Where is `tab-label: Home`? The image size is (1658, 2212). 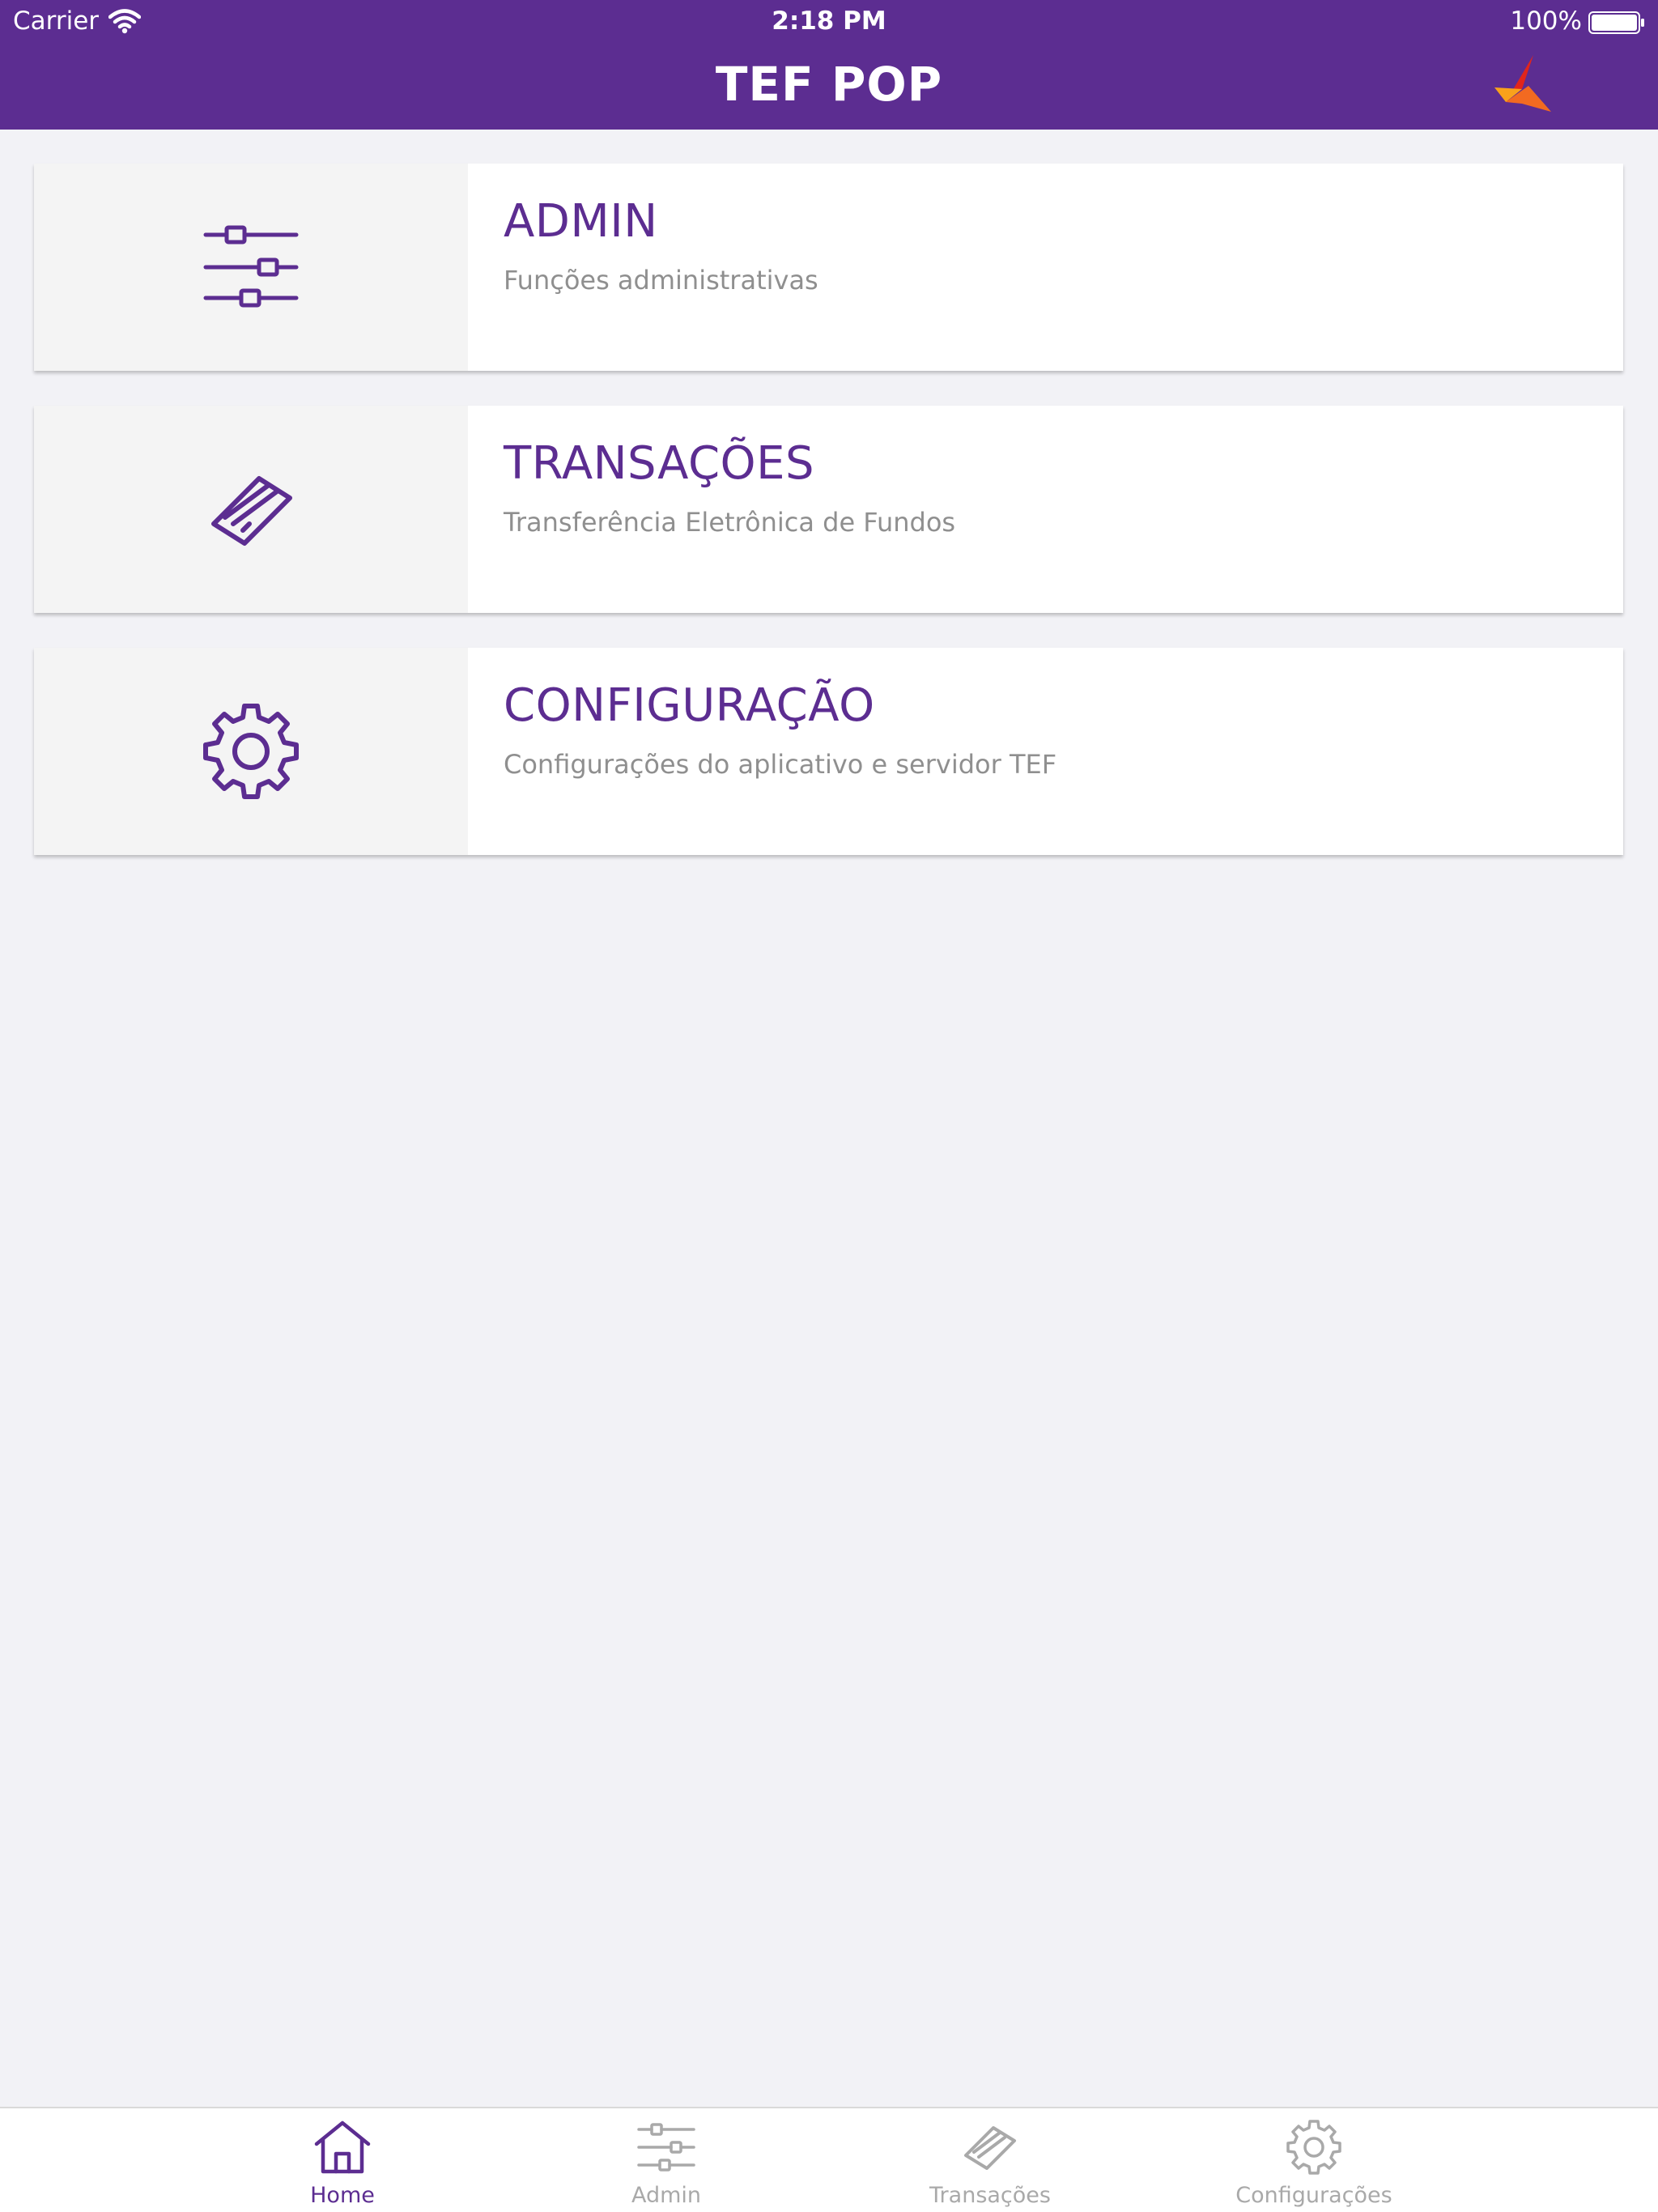 tab-label: Home is located at coordinates (342, 2196).